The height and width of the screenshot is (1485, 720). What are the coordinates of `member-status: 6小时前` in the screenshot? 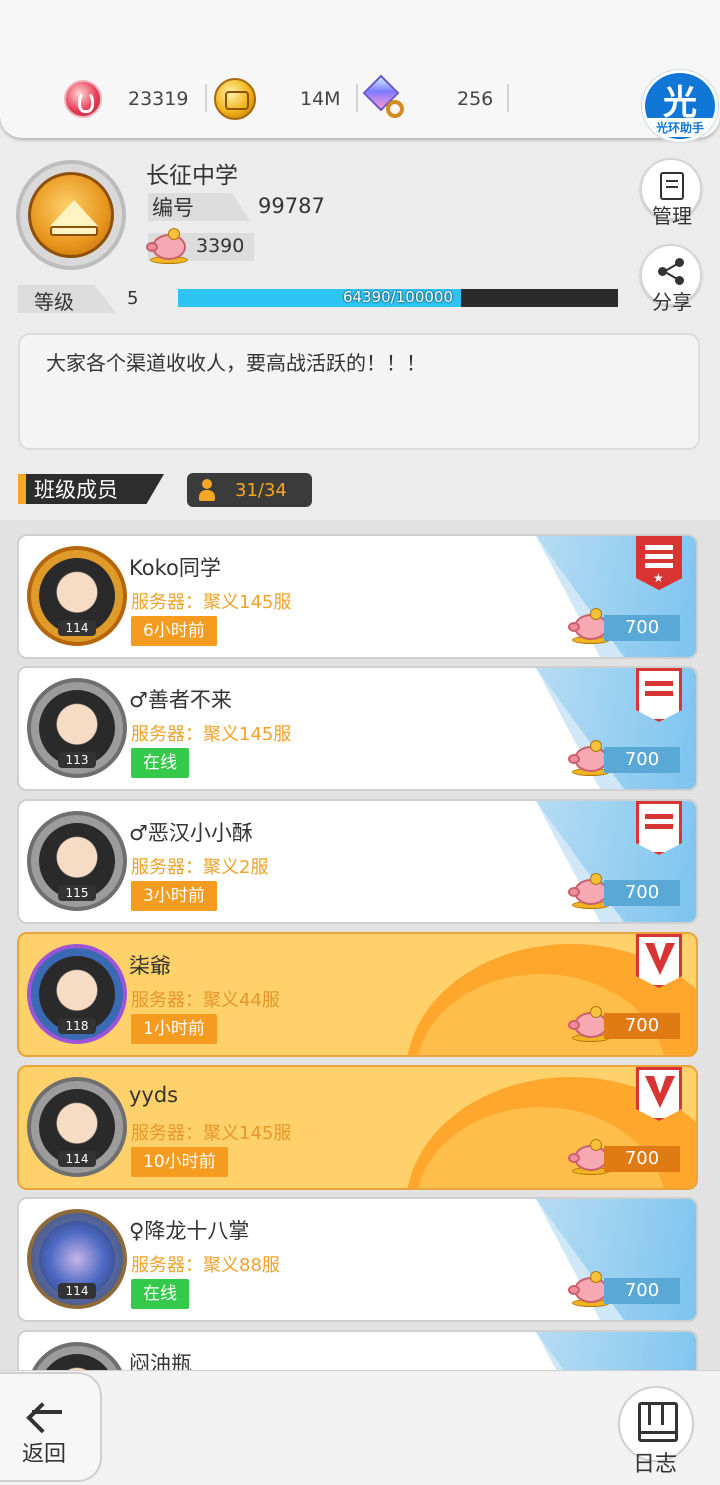 It's located at (174, 631).